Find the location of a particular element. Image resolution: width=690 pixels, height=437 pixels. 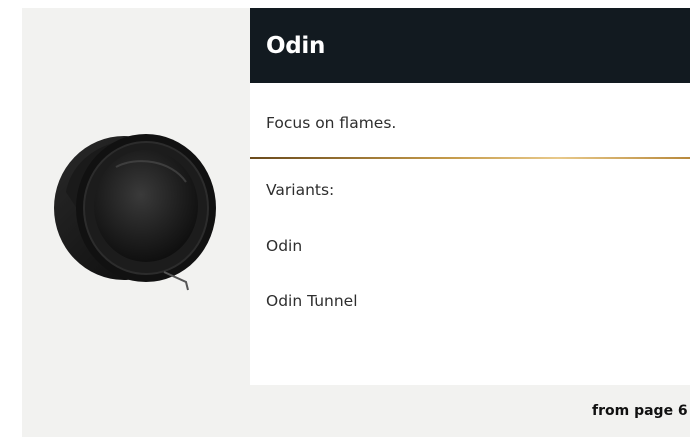

variants-heading: Variants: is located at coordinates (300, 190).